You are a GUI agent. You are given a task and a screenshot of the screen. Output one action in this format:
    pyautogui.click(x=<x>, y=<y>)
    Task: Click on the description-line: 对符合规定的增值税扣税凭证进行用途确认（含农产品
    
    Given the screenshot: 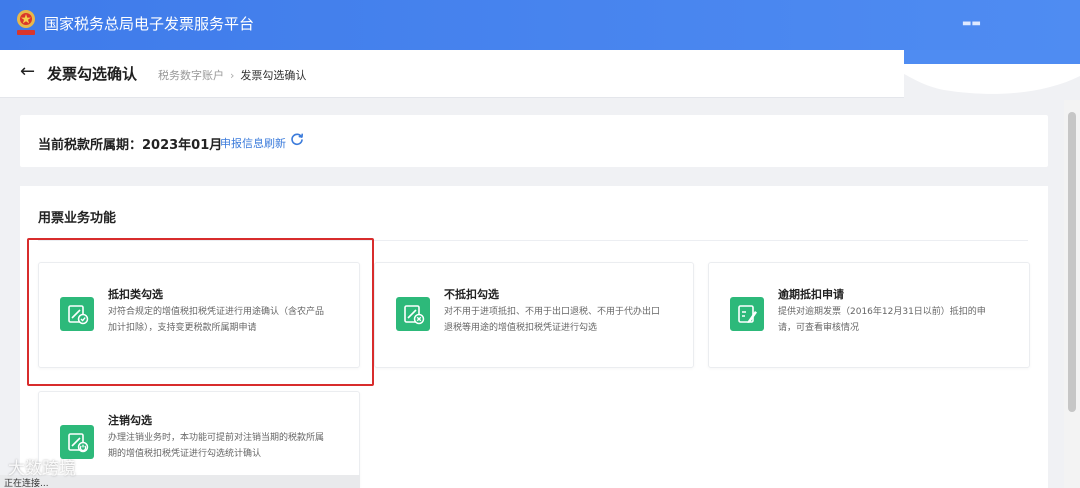 What is the action you would take?
    pyautogui.click(x=216, y=312)
    